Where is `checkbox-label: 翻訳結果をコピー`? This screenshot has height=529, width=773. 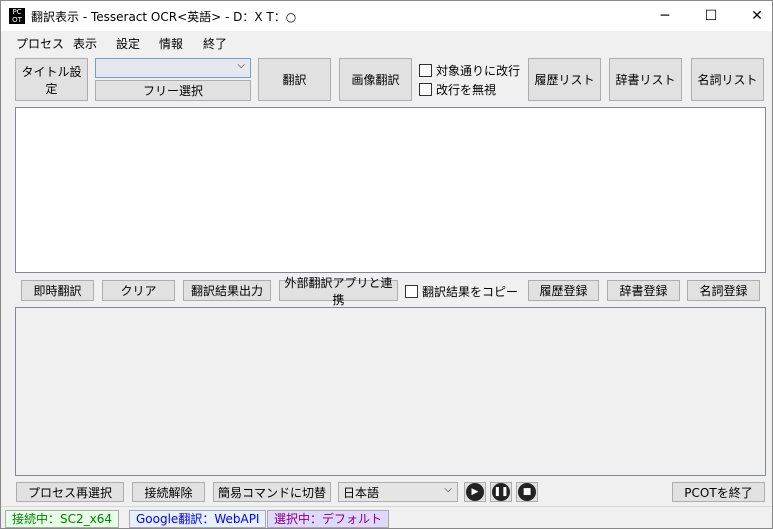 checkbox-label: 翻訳結果をコピー is located at coordinates (470, 292).